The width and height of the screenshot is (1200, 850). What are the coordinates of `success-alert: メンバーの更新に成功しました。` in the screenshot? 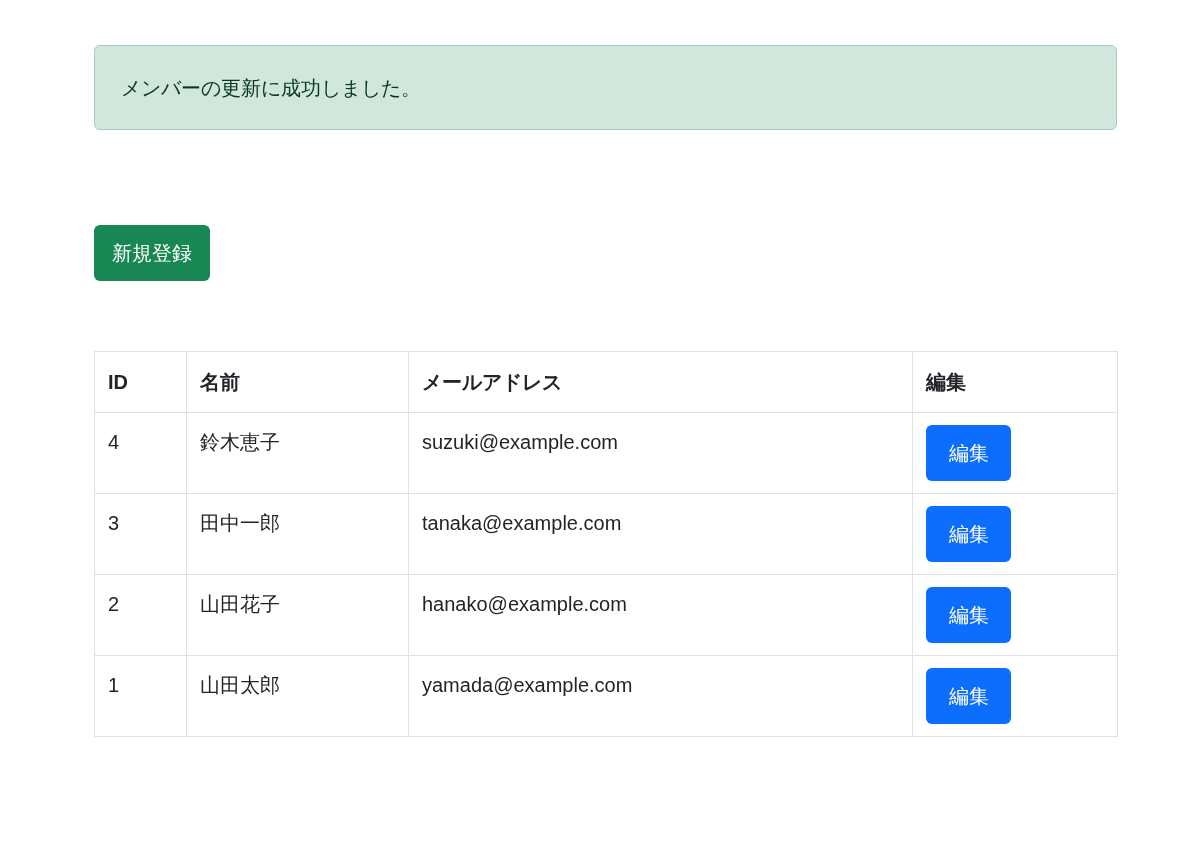 It's located at (605, 87).